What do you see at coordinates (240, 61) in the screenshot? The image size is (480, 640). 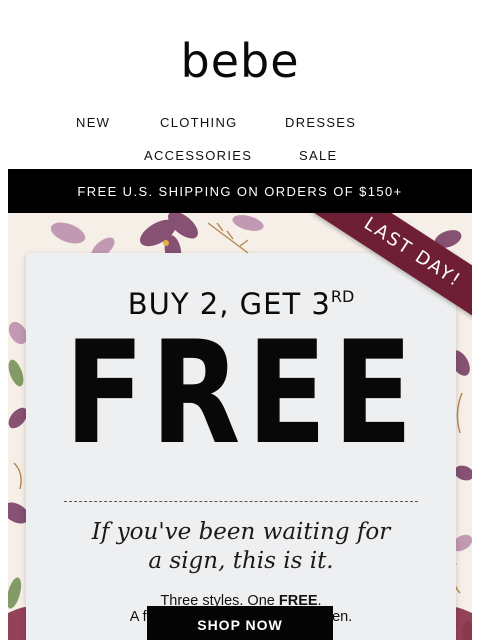 I see `bebe-logo: bebe` at bounding box center [240, 61].